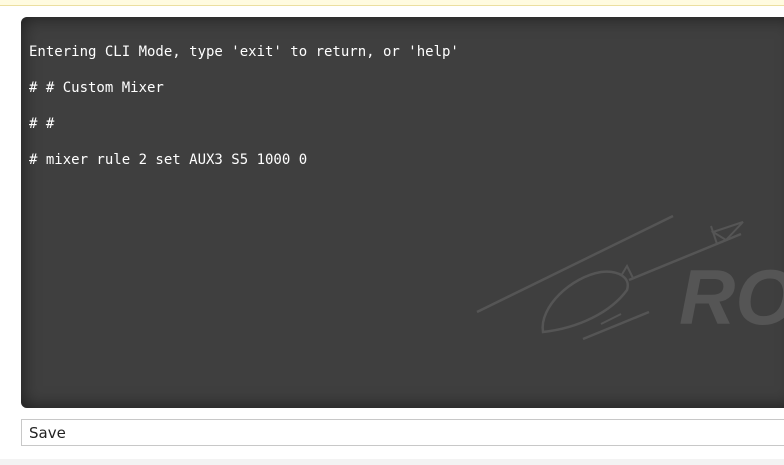 This screenshot has height=465, width=784. I want to click on console-line: # #, so click(42, 124).